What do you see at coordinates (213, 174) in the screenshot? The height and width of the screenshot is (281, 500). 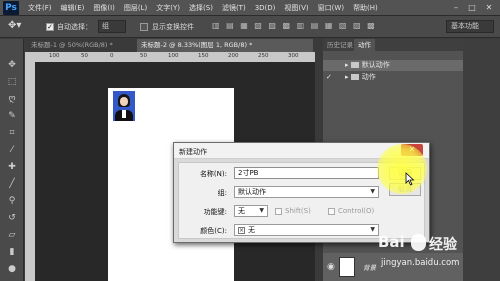 I see `name-label: 名称(N):` at bounding box center [213, 174].